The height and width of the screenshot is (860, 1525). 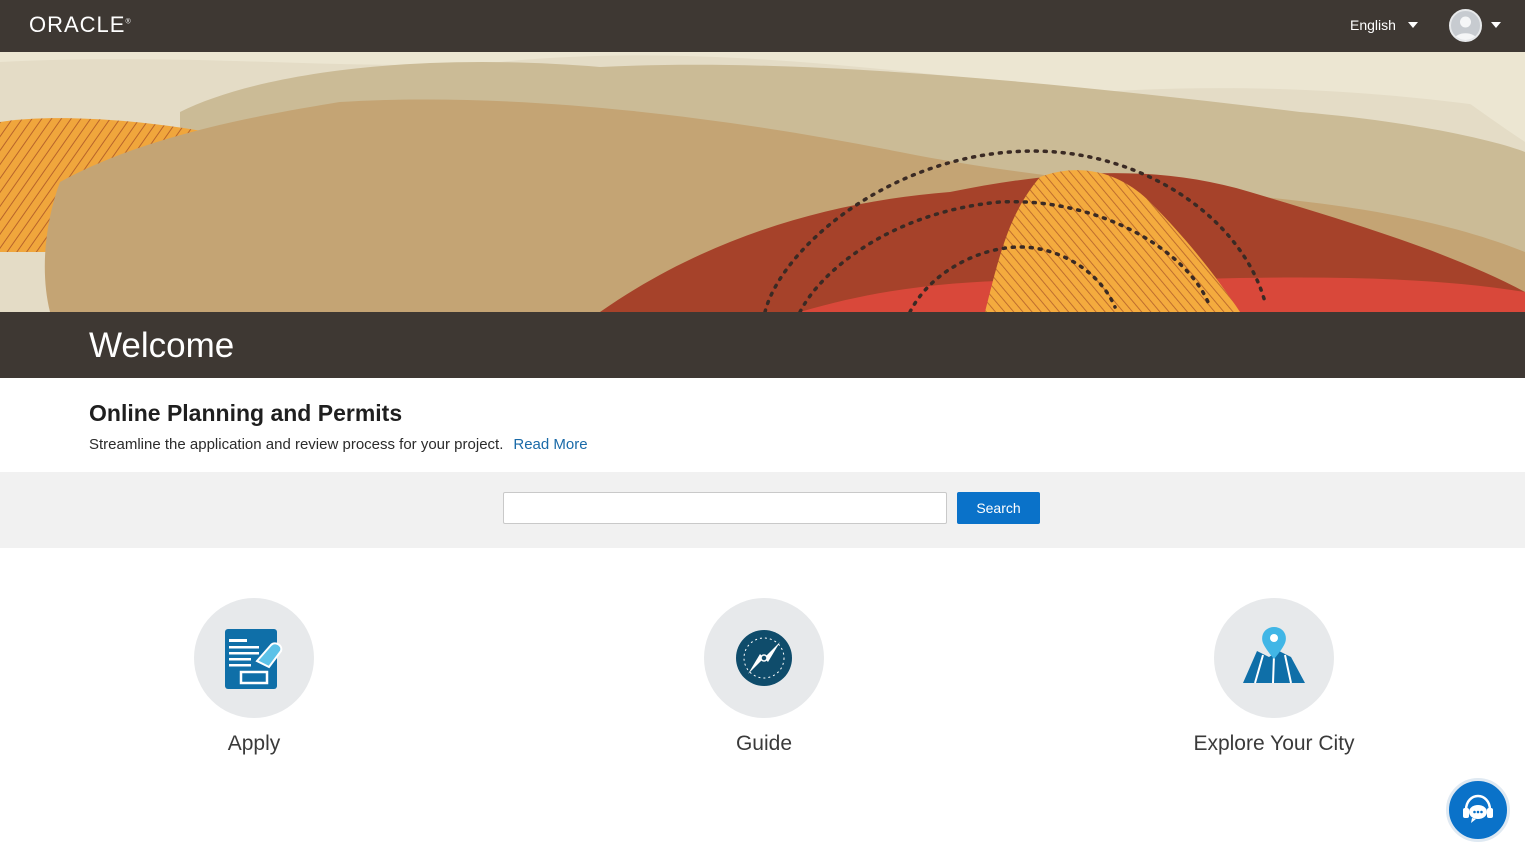 I want to click on apply-form-icon, so click(x=254, y=659).